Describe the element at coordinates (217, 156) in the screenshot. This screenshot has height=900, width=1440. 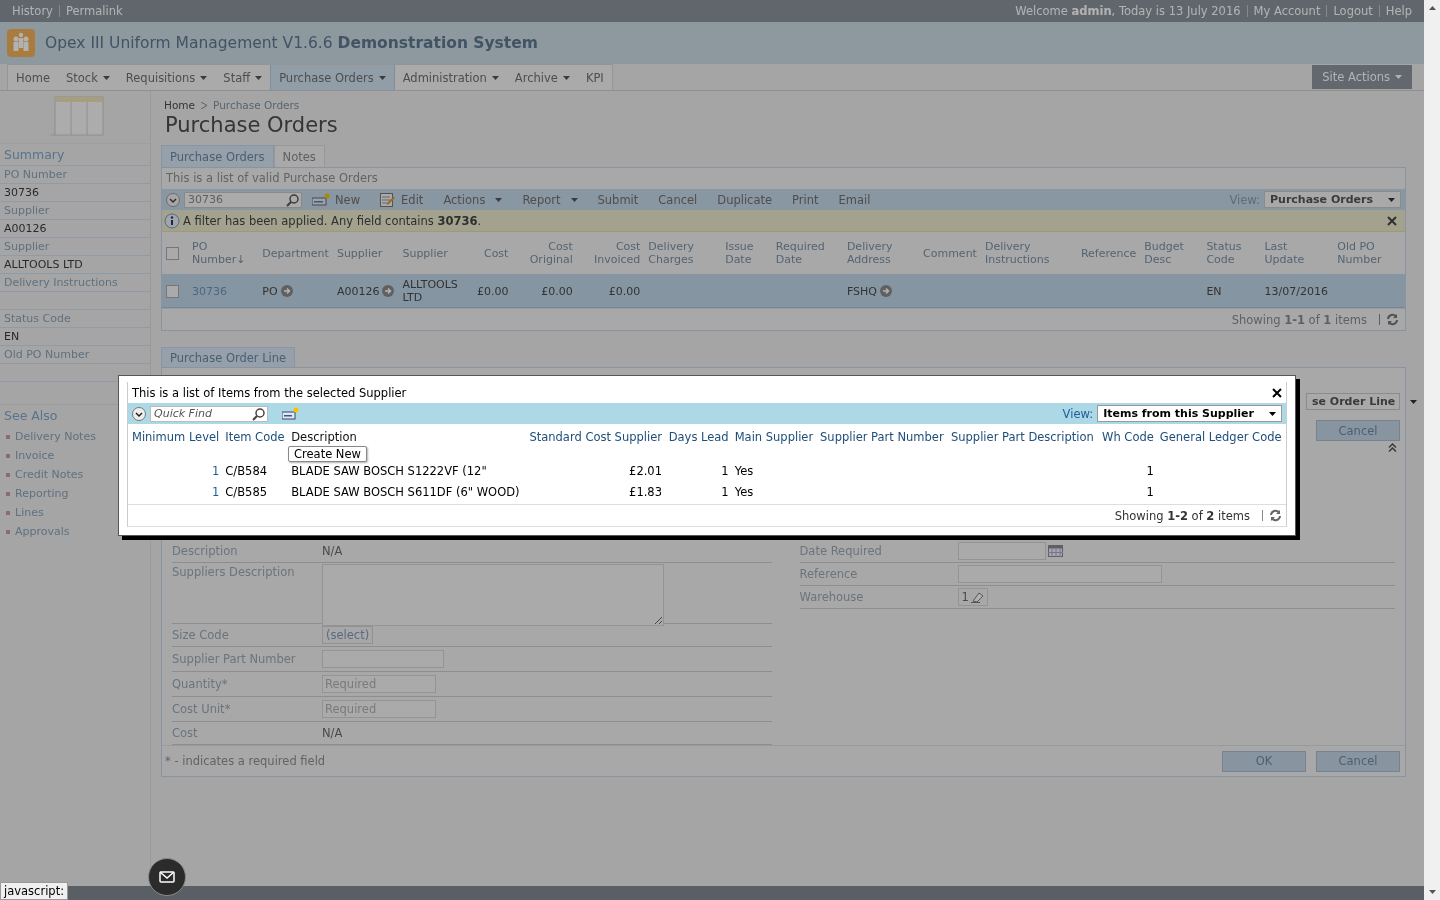
I see `tab: Purchase Orders` at that location.